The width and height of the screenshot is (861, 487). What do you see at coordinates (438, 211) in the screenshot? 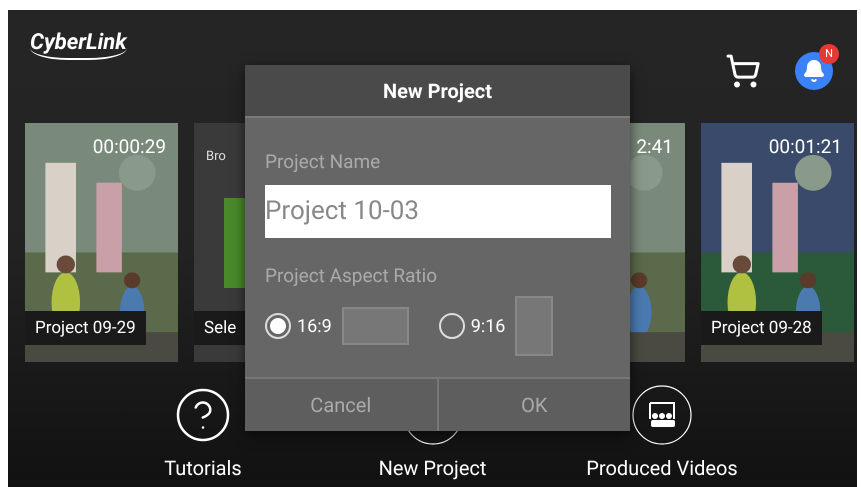
I see `project-name-field: Project 10-03` at bounding box center [438, 211].